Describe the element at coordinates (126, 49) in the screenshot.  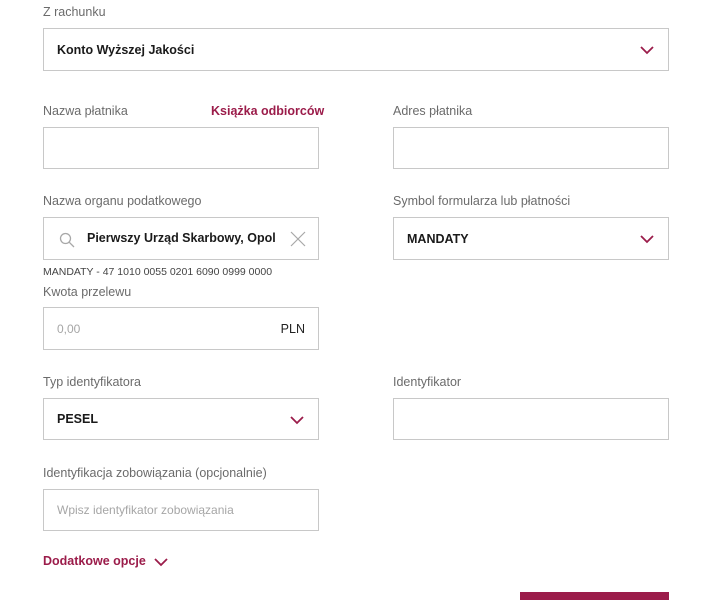
I see `source-account-value: Konto Wyższej Jakości` at that location.